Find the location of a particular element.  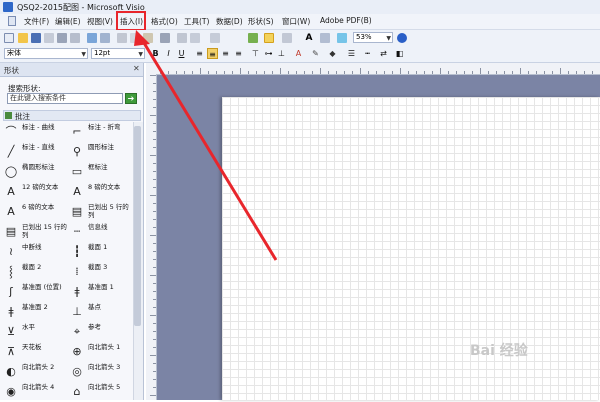

annotation-arrowhead is located at coordinates (142, 38).